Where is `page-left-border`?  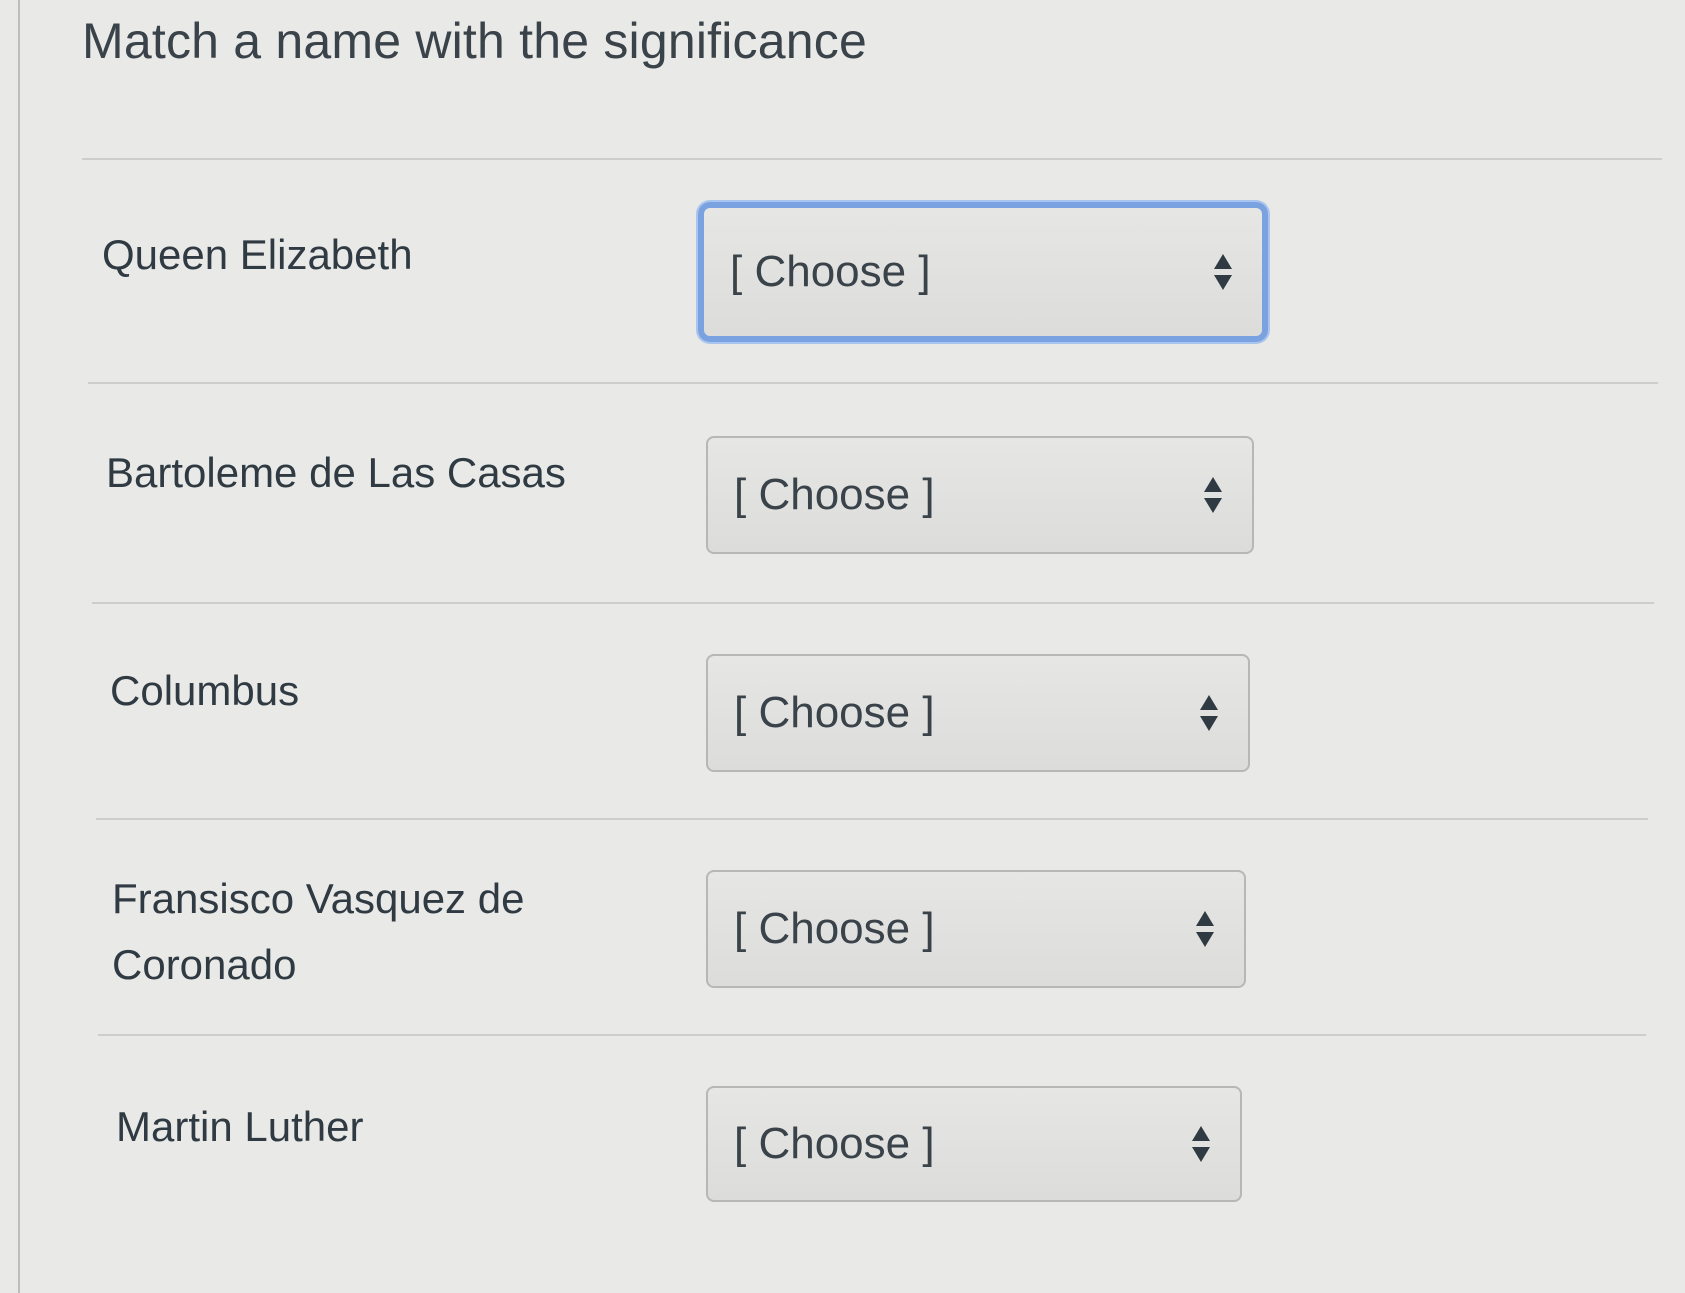
page-left-border is located at coordinates (19, 646).